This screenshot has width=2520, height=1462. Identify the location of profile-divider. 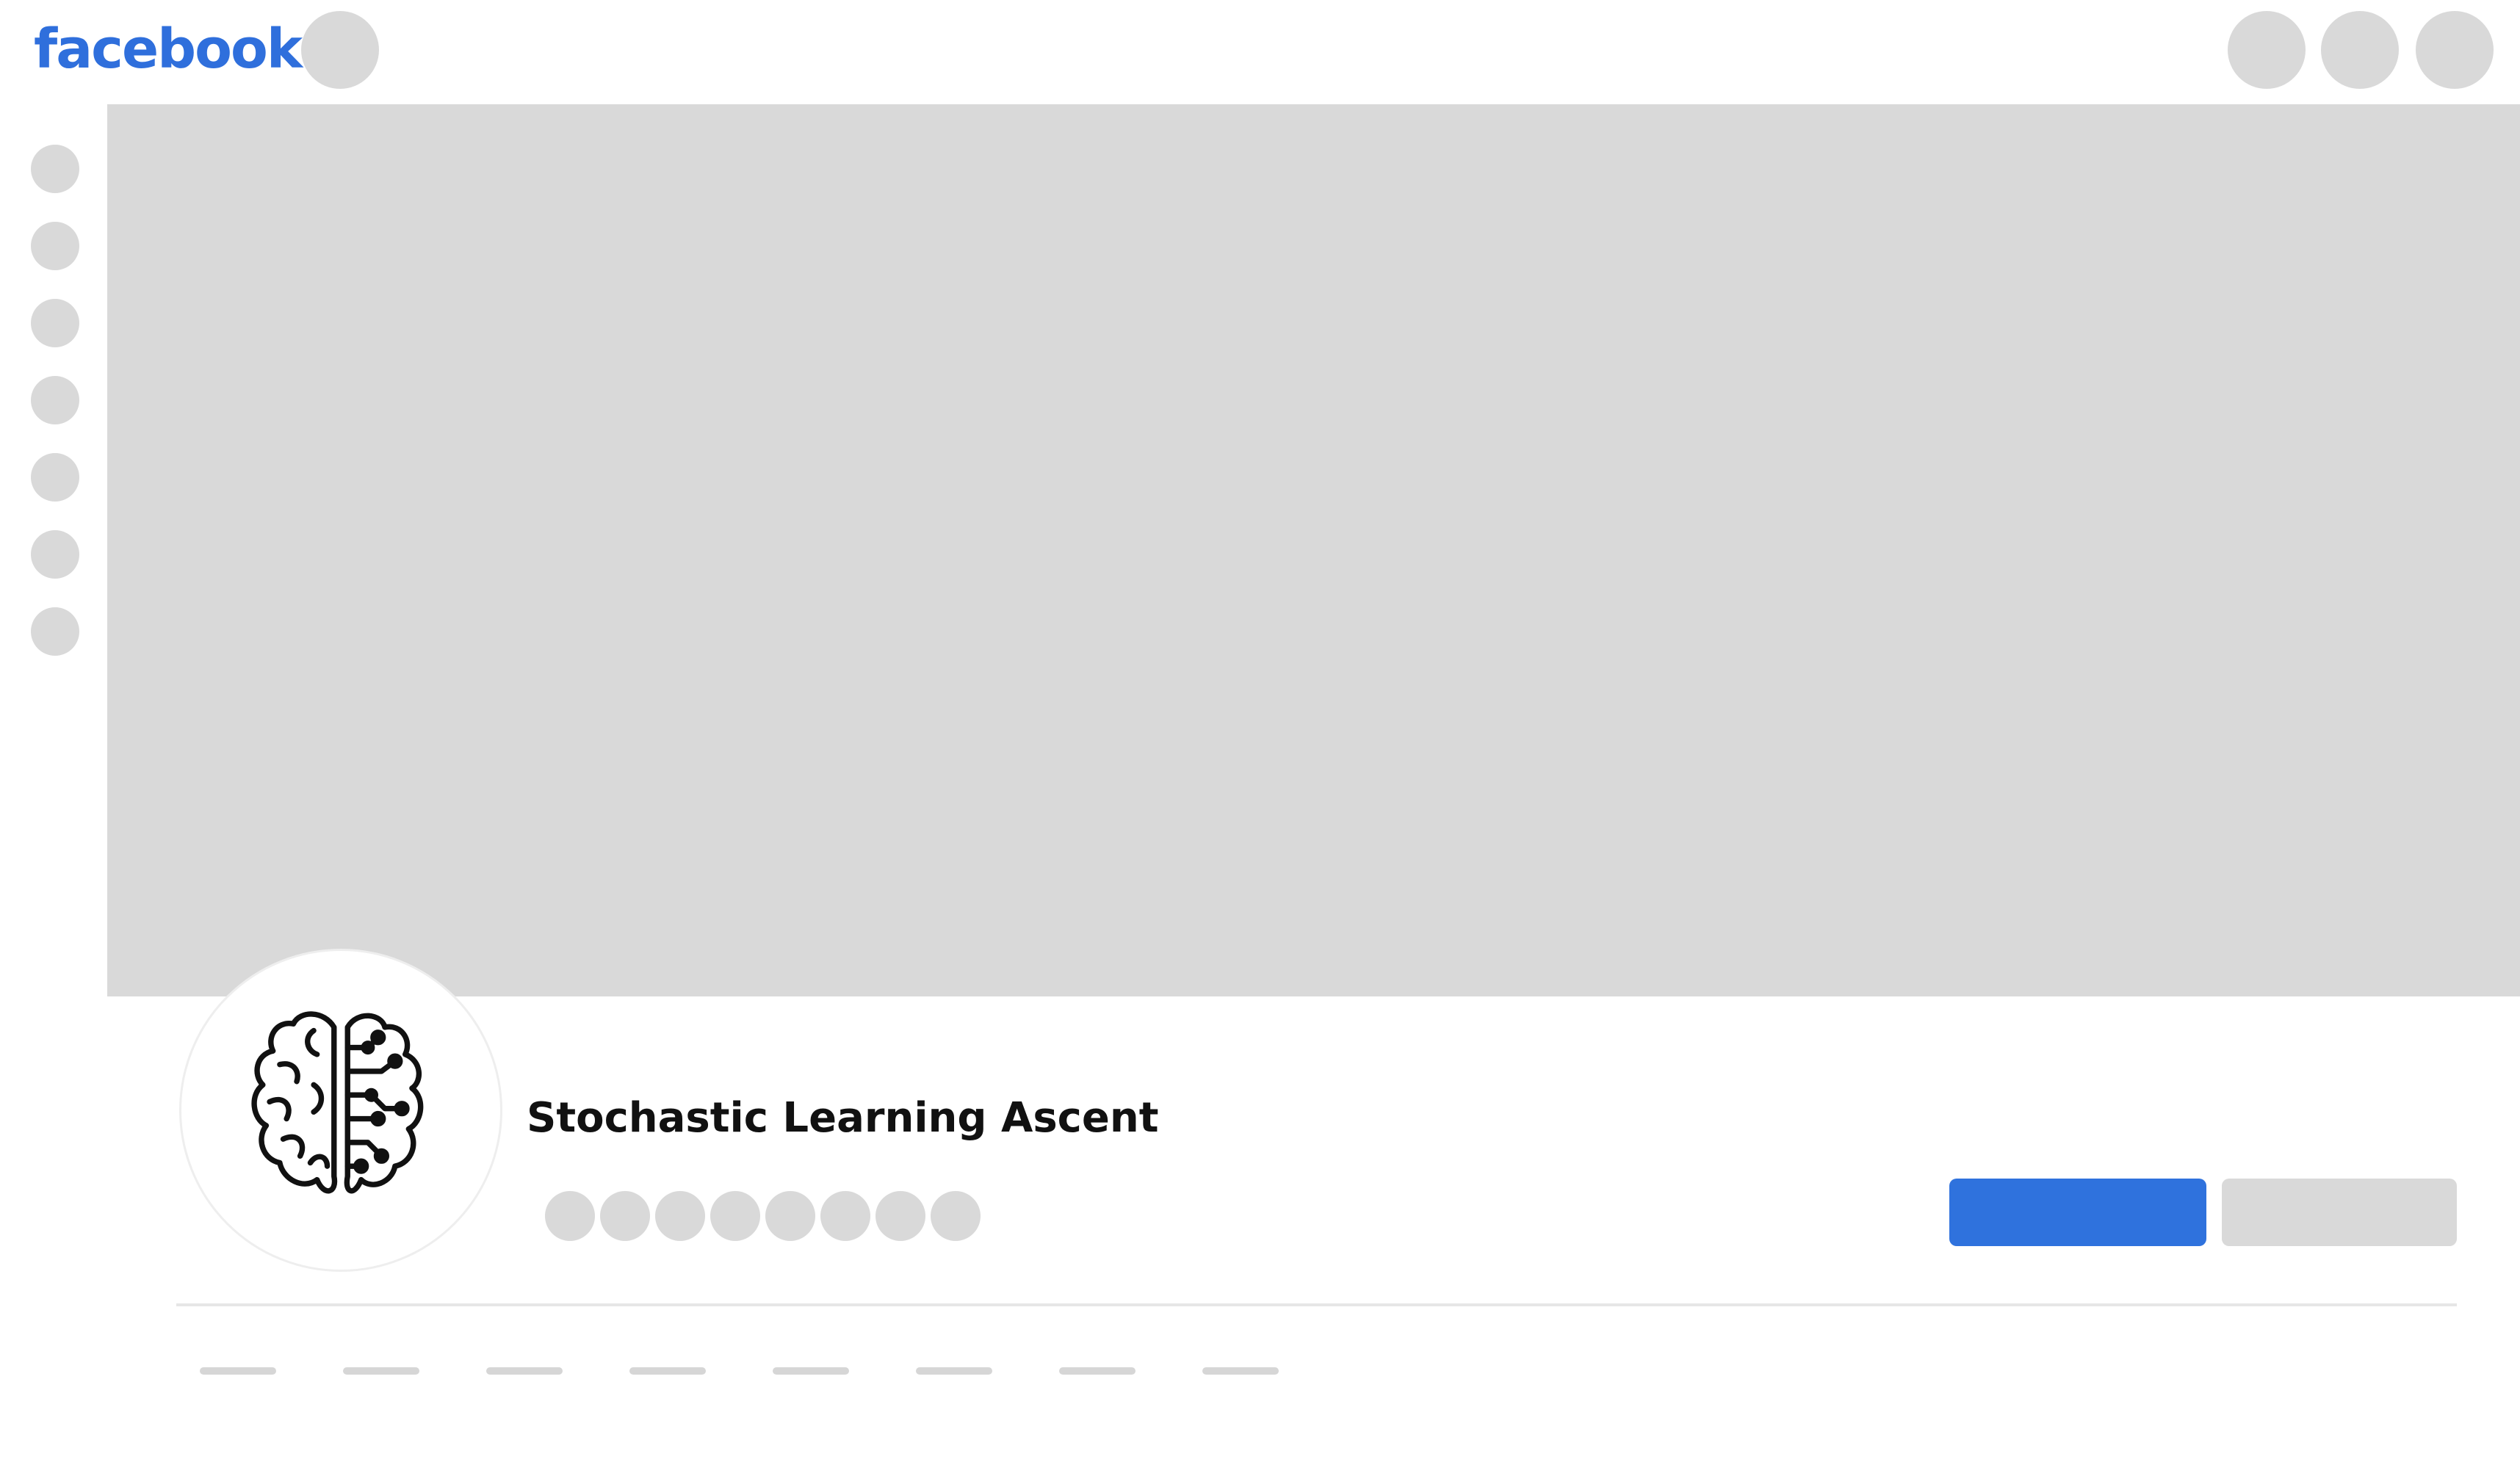
(1316, 1304).